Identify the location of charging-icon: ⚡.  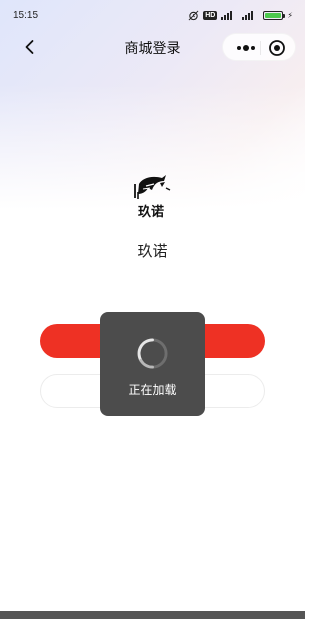
(290, 15).